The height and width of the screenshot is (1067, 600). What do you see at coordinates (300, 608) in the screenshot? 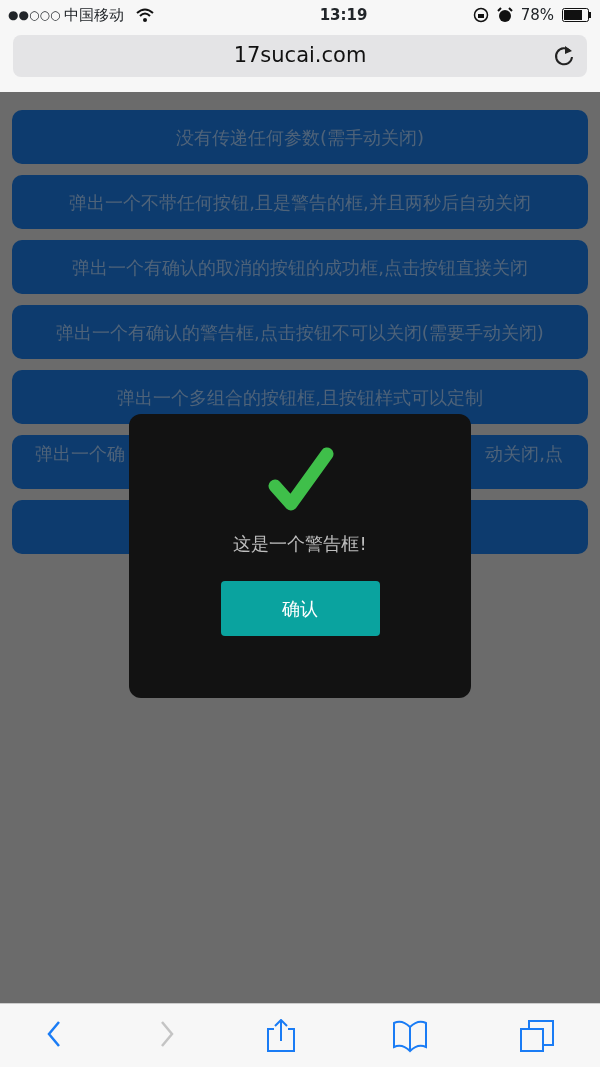
I see `confirm-button: 确认` at bounding box center [300, 608].